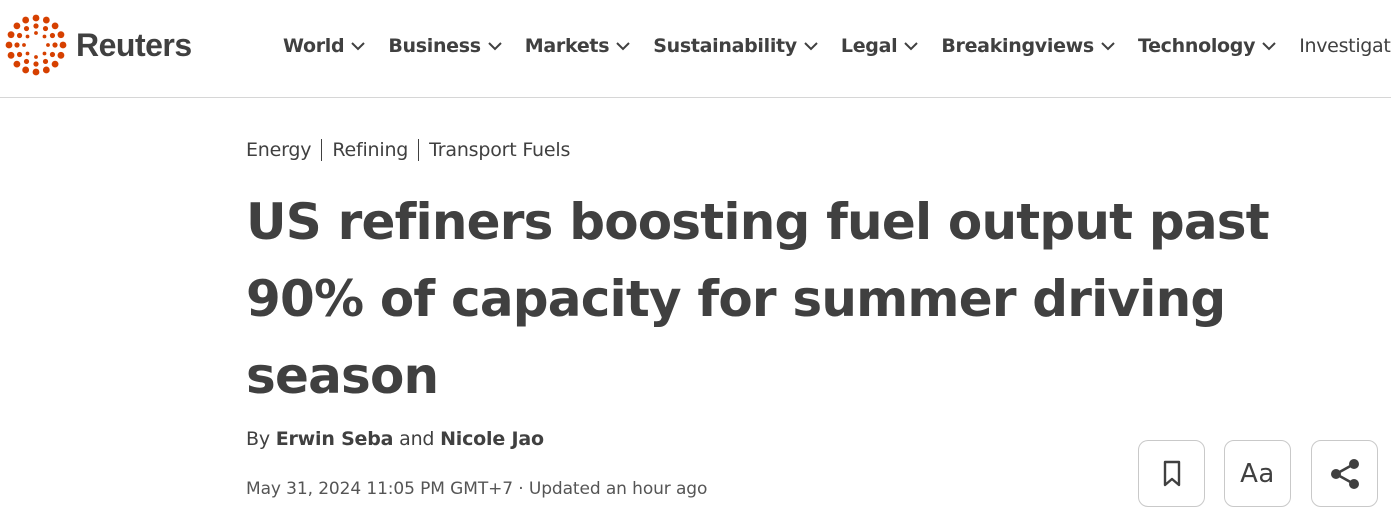 The width and height of the screenshot is (1391, 510). What do you see at coordinates (434, 46) in the screenshot?
I see `nav-item-label: Business` at bounding box center [434, 46].